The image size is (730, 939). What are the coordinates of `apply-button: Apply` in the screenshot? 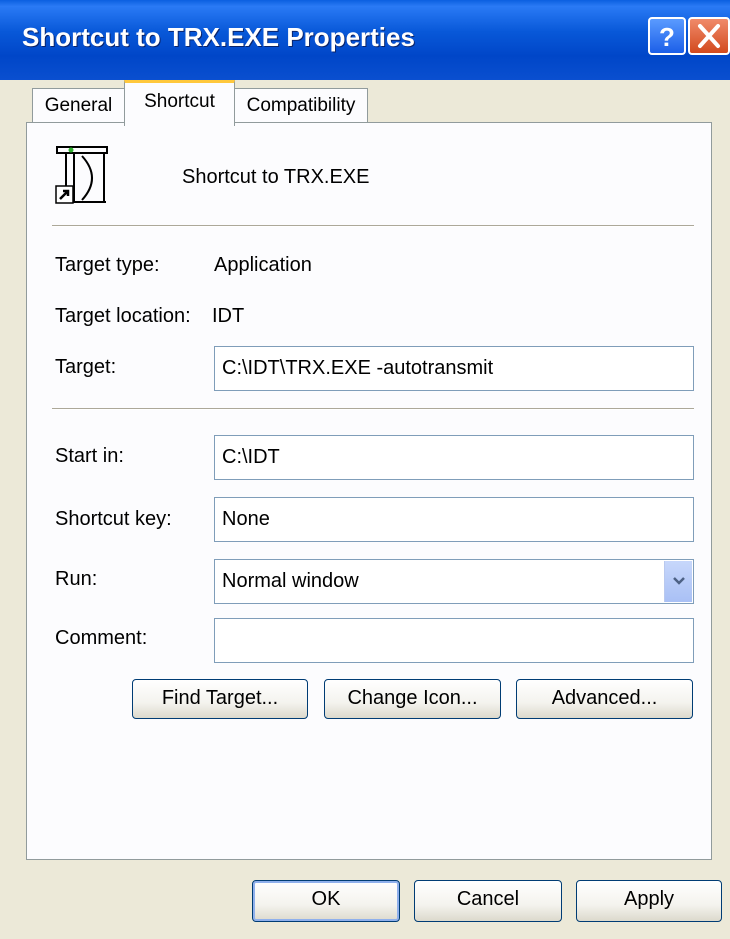 It's located at (649, 901).